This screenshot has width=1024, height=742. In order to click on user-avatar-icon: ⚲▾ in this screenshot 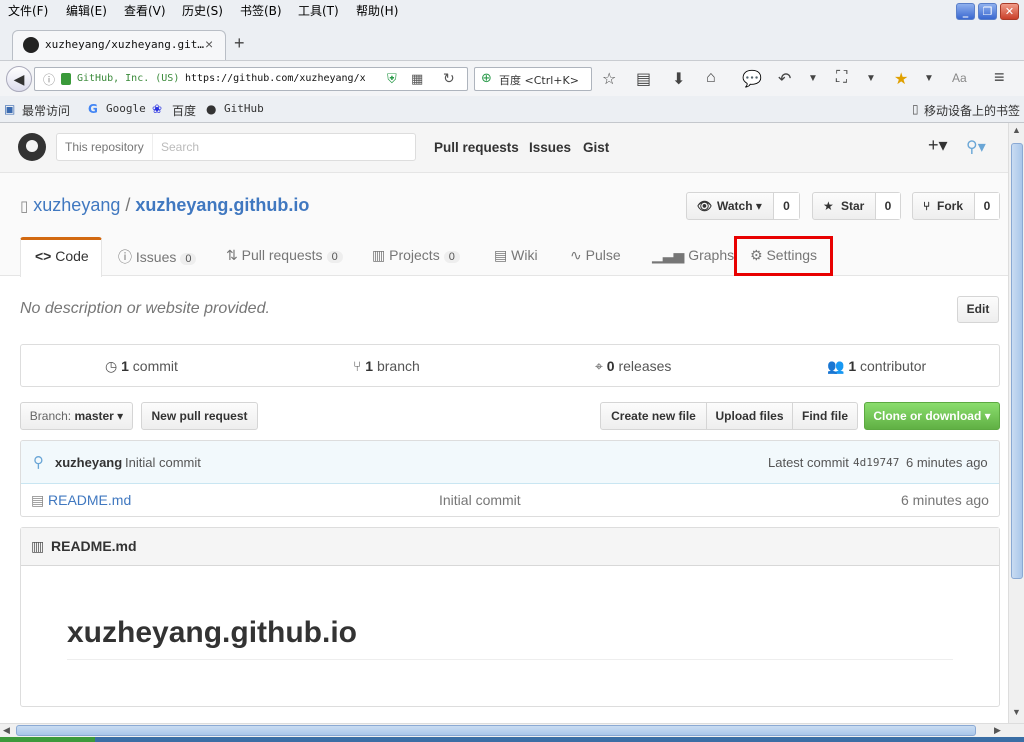, I will do `click(976, 147)`.